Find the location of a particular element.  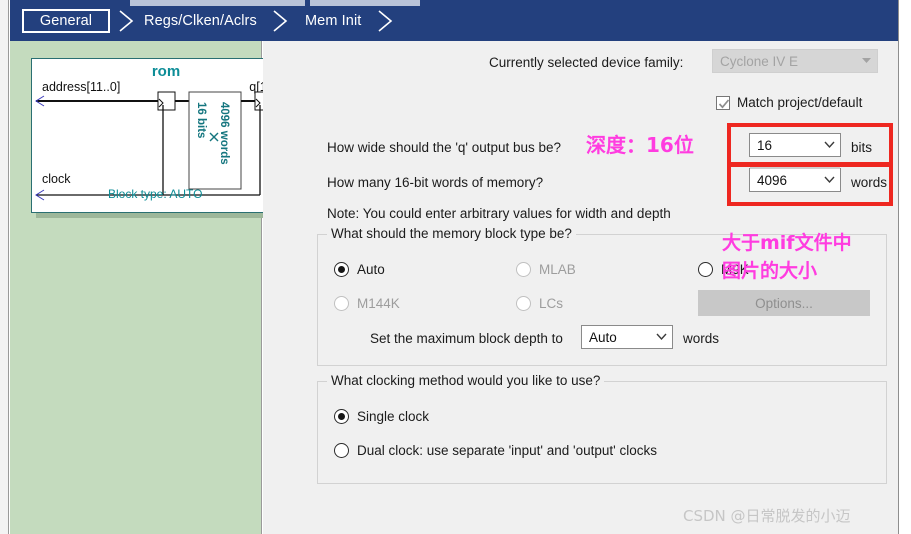

output-width-label: How wide should the 'q' output bus be? is located at coordinates (444, 147).